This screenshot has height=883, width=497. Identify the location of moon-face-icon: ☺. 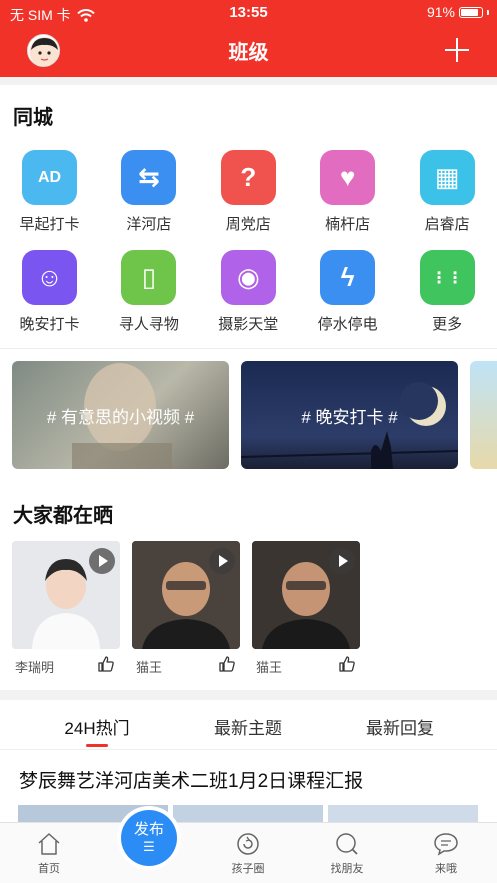
(49, 277).